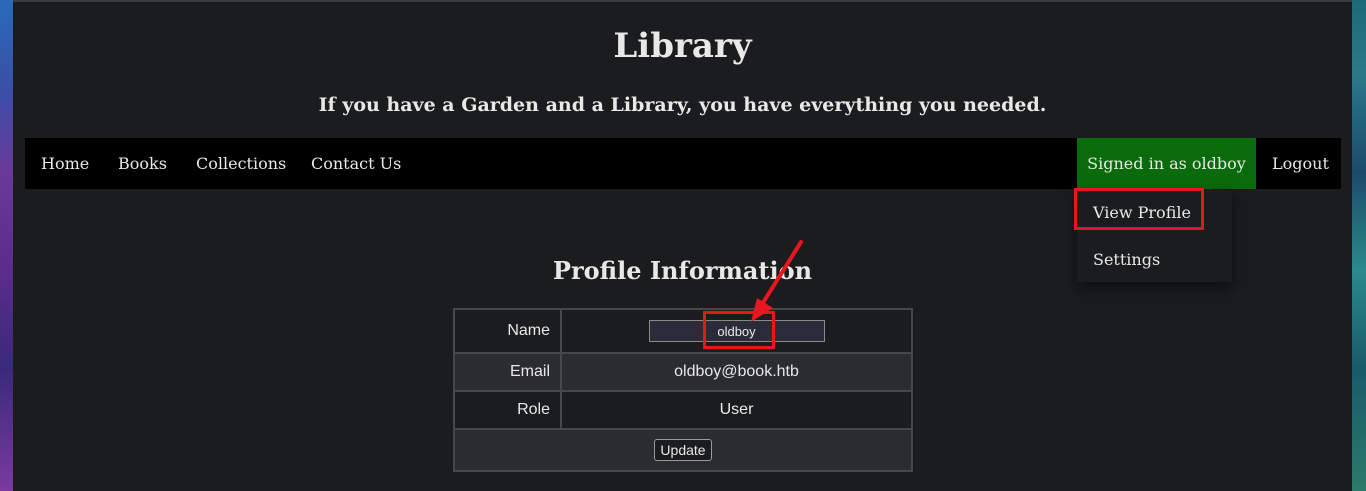  I want to click on role-label: Role, so click(507, 410).